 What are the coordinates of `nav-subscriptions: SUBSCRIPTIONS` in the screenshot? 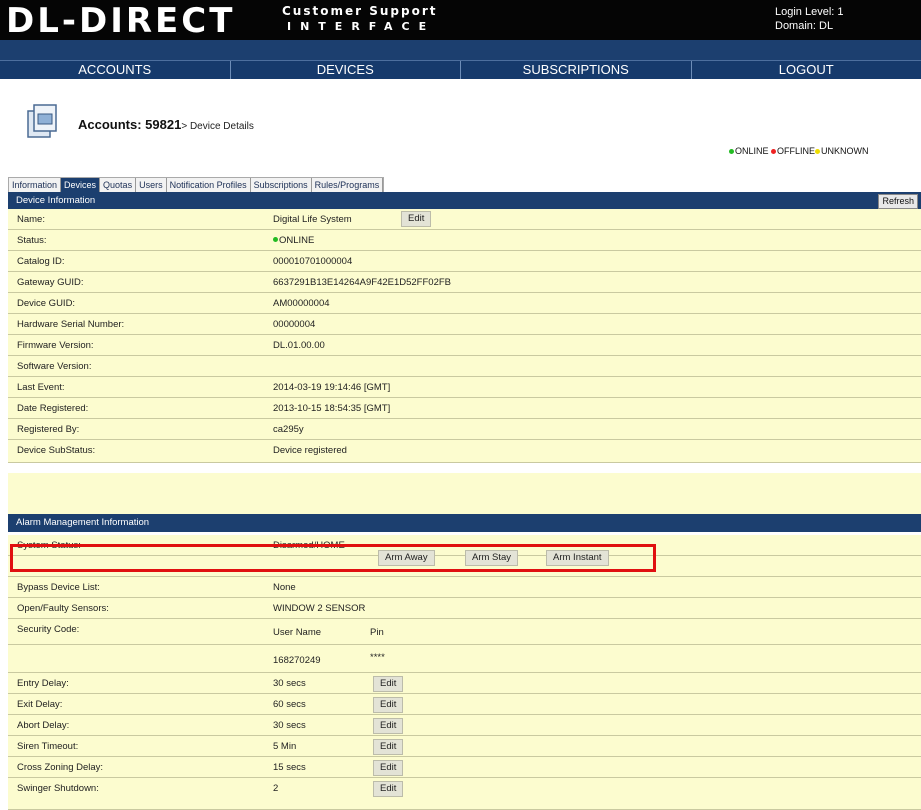 It's located at (576, 70).